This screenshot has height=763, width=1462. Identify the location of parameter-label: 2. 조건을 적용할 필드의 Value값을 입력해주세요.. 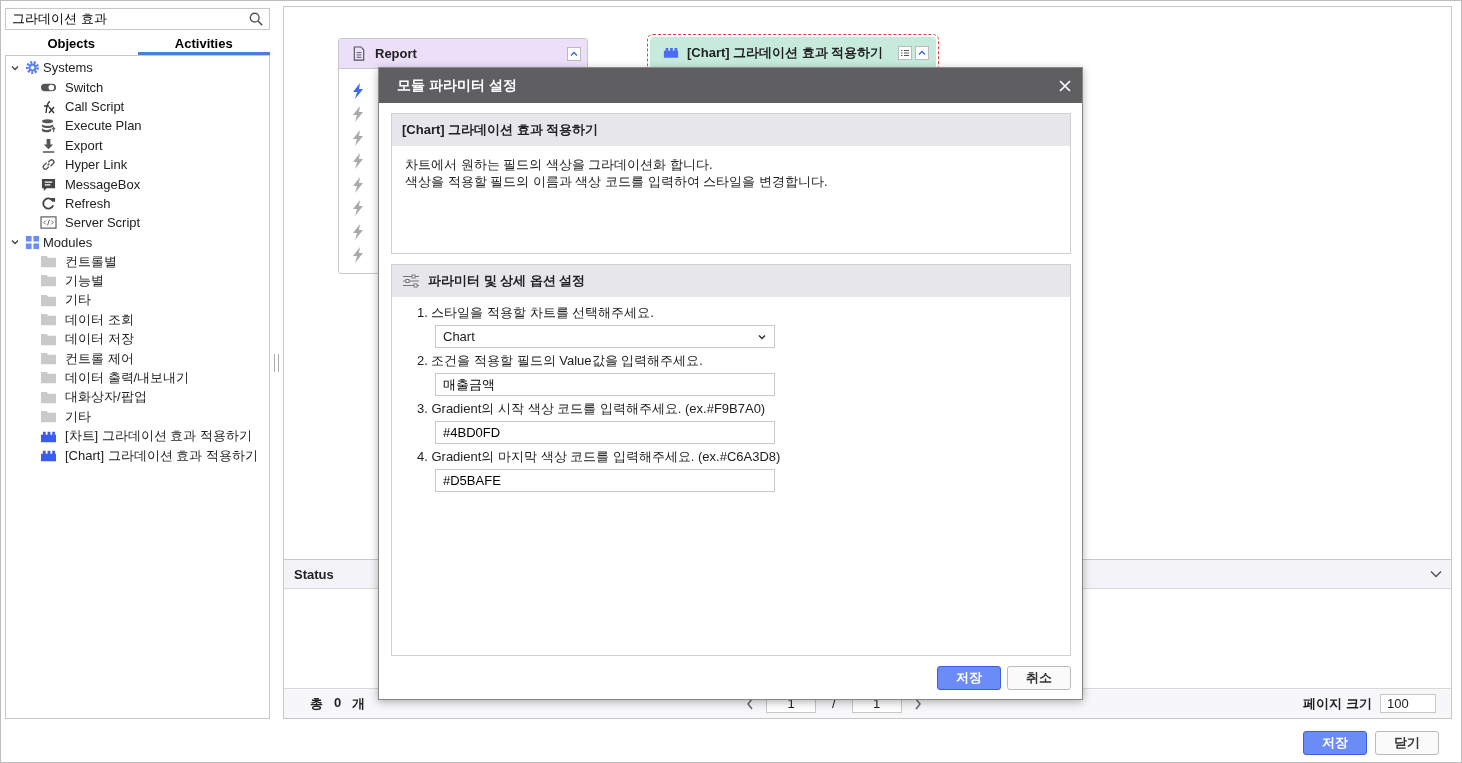
(560, 361).